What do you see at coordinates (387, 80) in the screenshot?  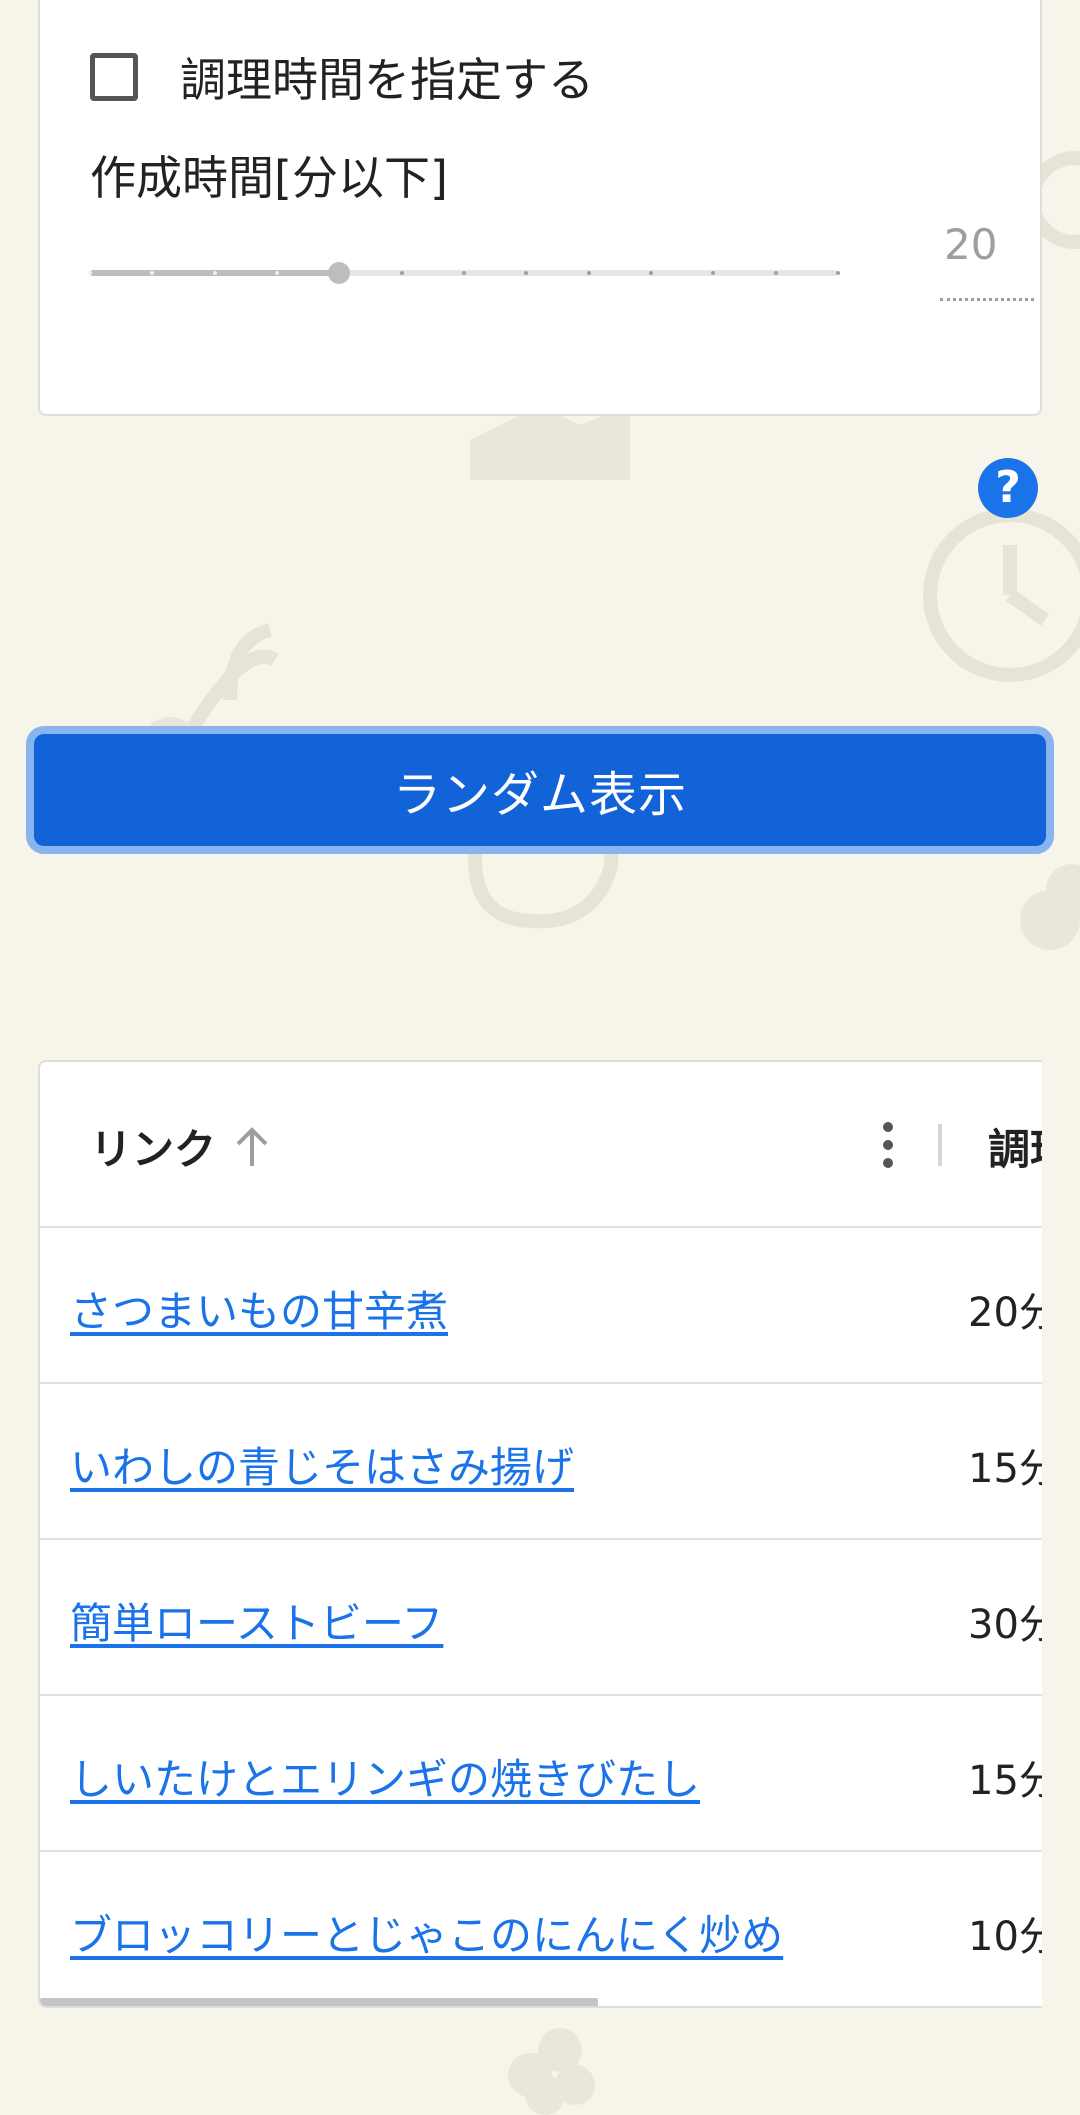 I see `cooking-time-checkbox-label: 調理時間を指定する` at bounding box center [387, 80].